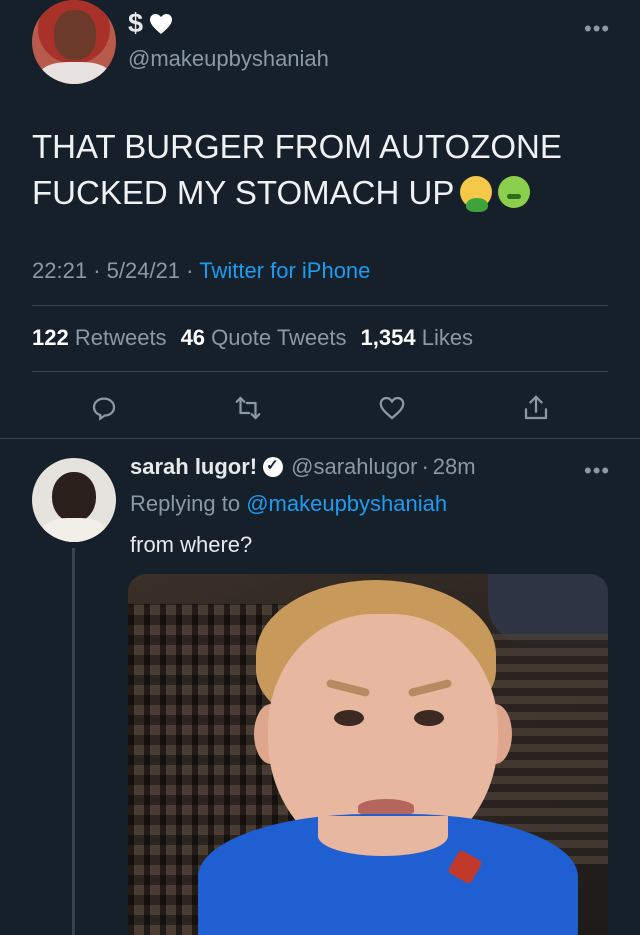  I want to click on likes-stat: 1,354 Likes, so click(417, 338).